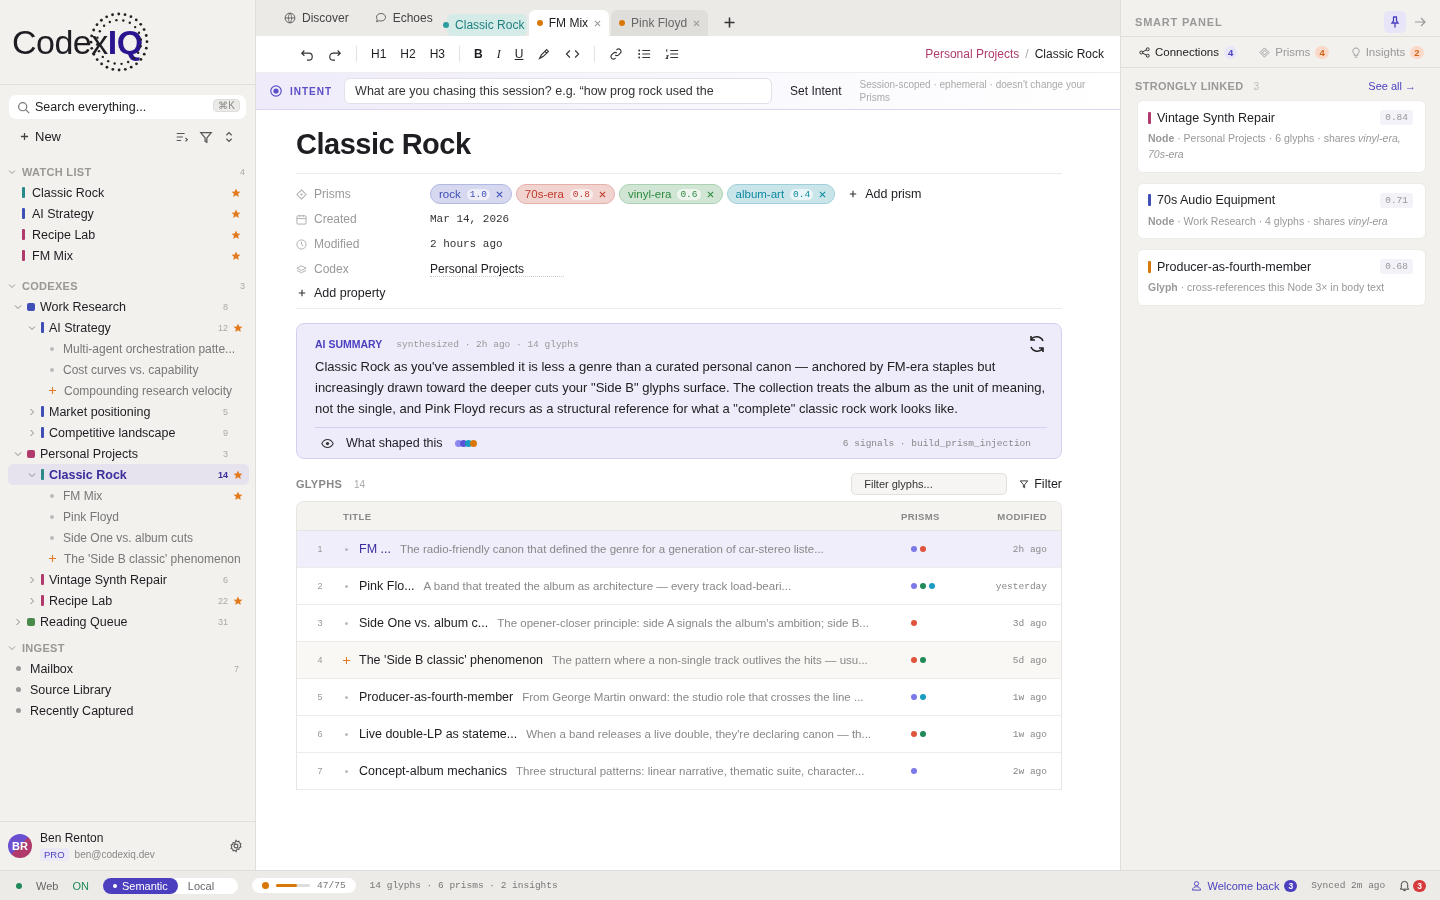 This screenshot has height=900, width=1440. I want to click on tree-item: Cost curves vs. capability, so click(128, 369).